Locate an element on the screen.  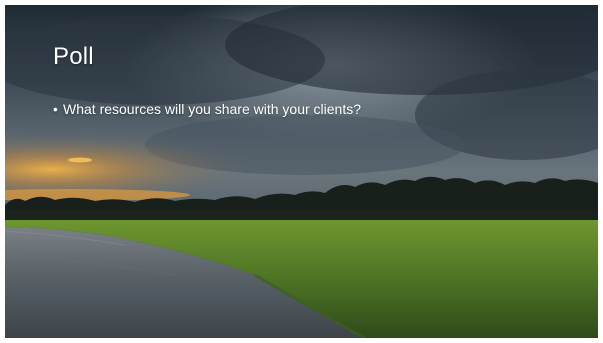
slide-title: Poll is located at coordinates (73, 56).